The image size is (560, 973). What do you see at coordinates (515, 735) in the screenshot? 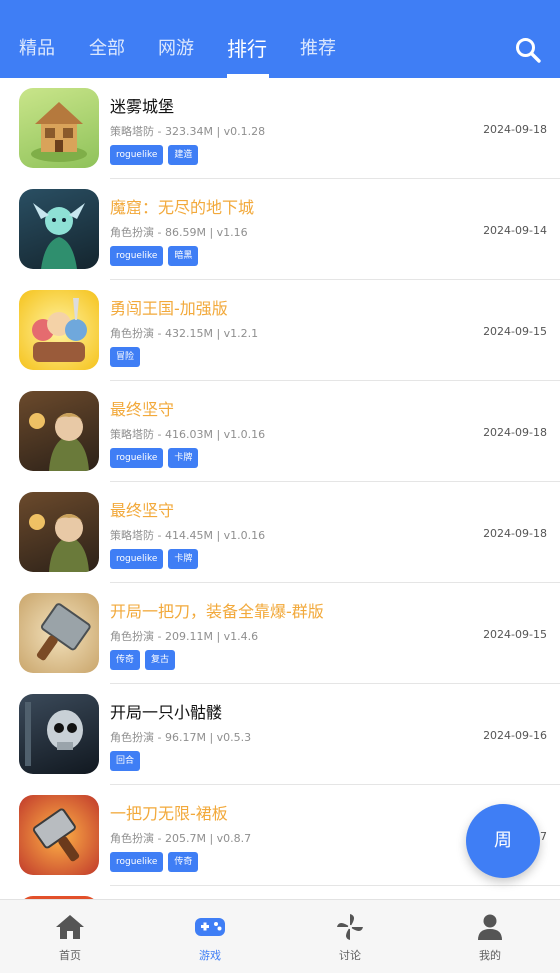
I see `game-date: 2024-09-16` at bounding box center [515, 735].